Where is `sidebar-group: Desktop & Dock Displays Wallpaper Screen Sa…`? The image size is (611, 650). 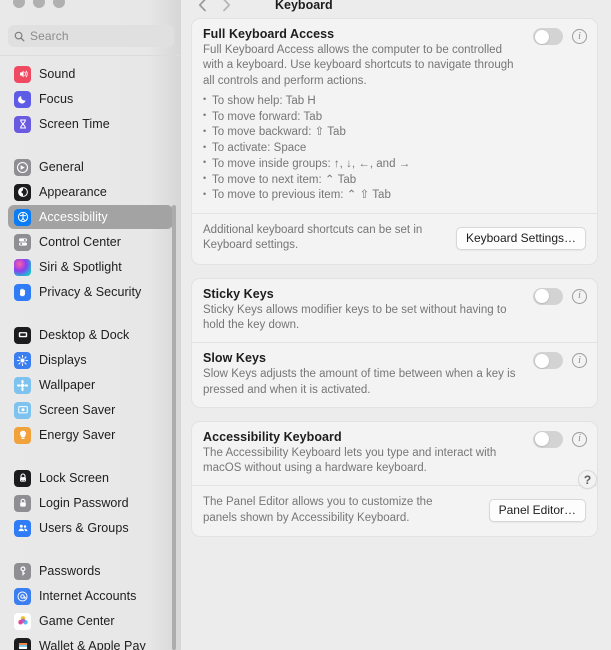 sidebar-group: Desktop & Dock Displays Wallpaper Screen Sa… is located at coordinates (90, 385).